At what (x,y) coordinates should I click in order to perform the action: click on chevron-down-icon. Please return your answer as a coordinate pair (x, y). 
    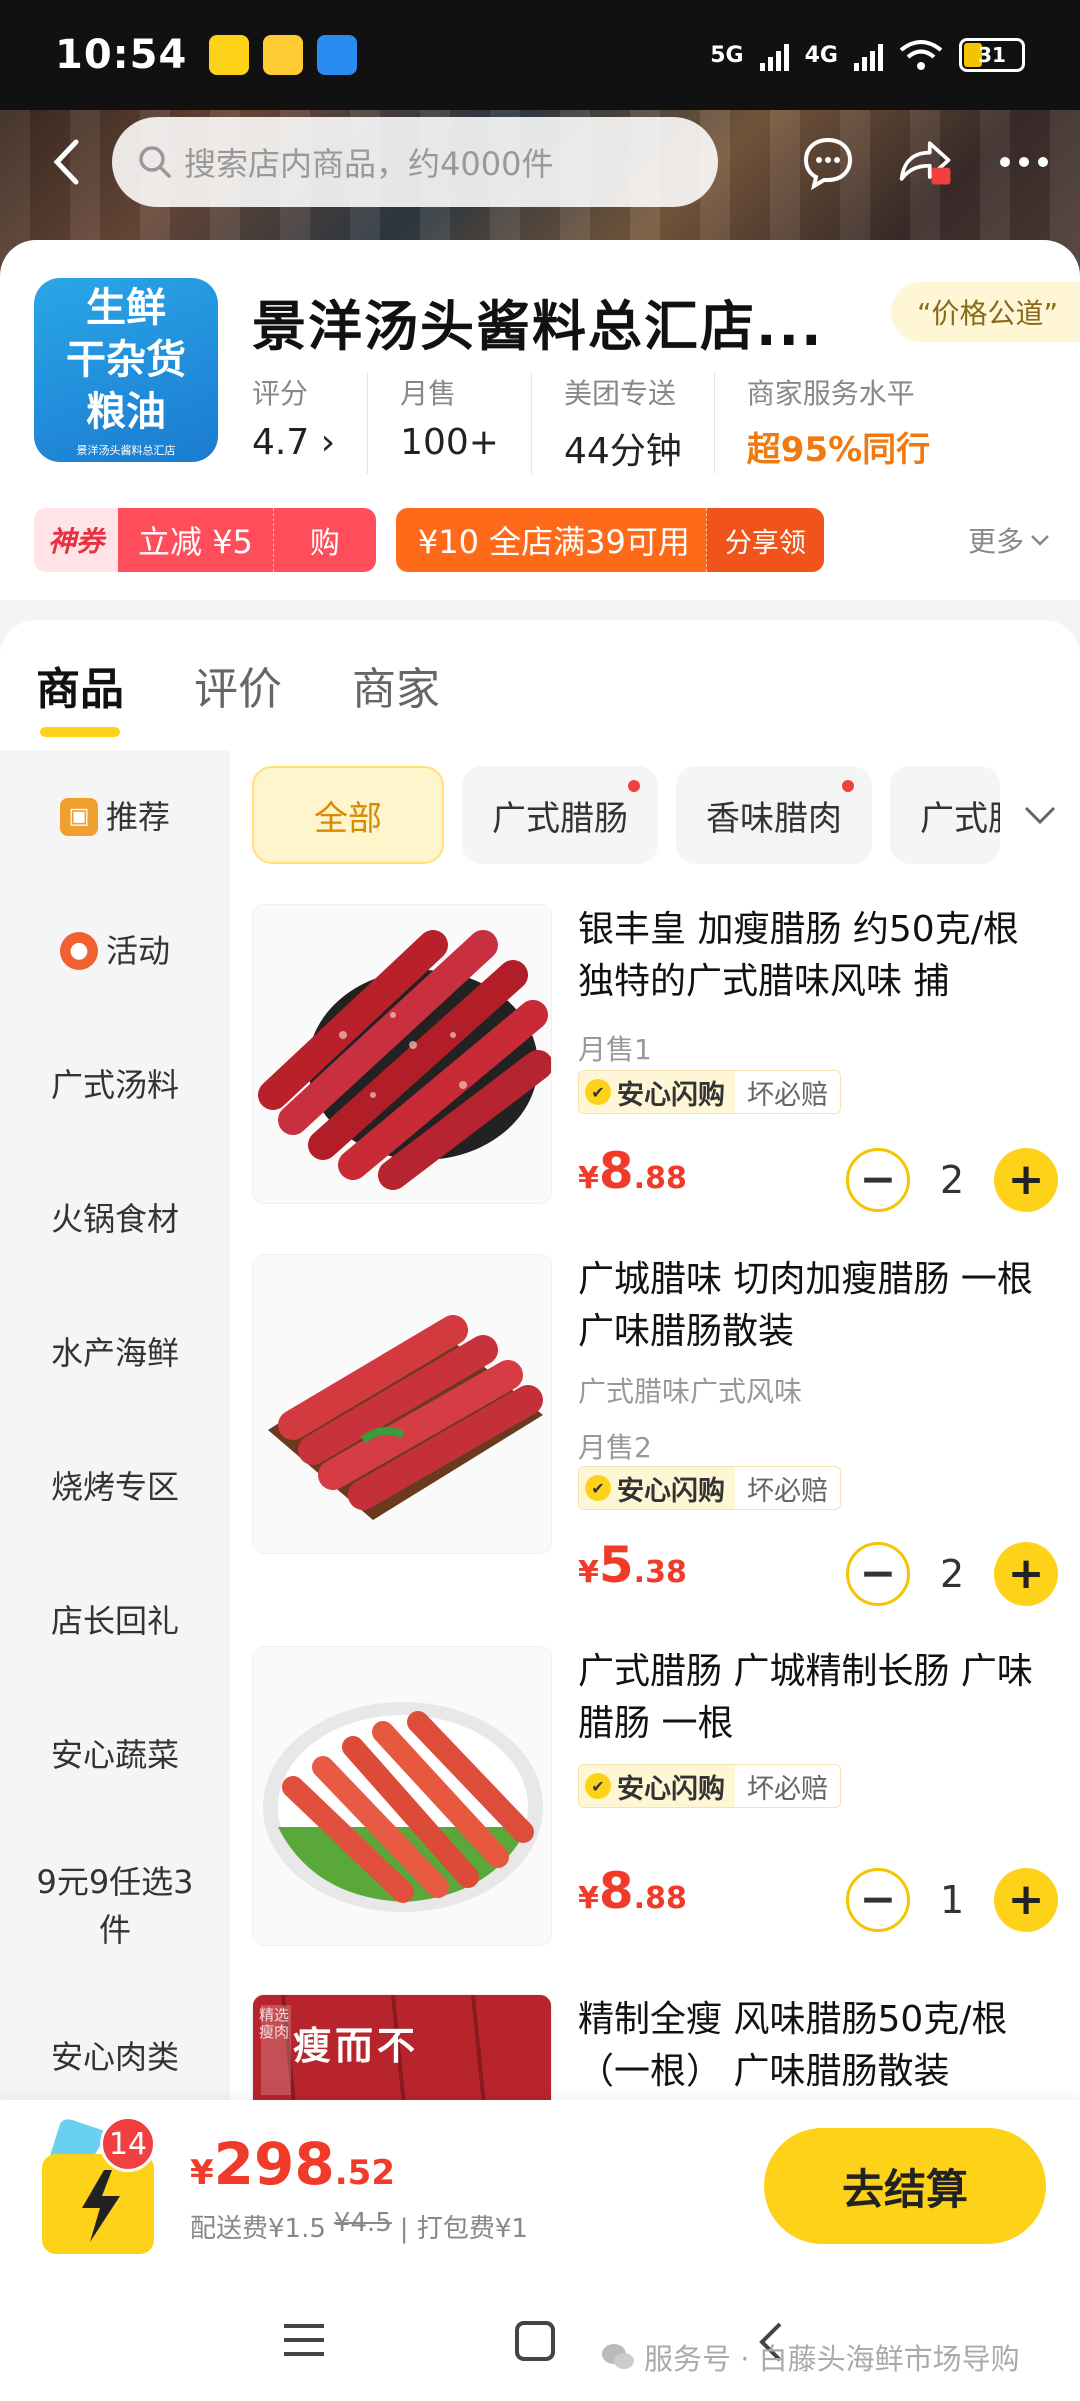
    Looking at the image, I should click on (1040, 540).